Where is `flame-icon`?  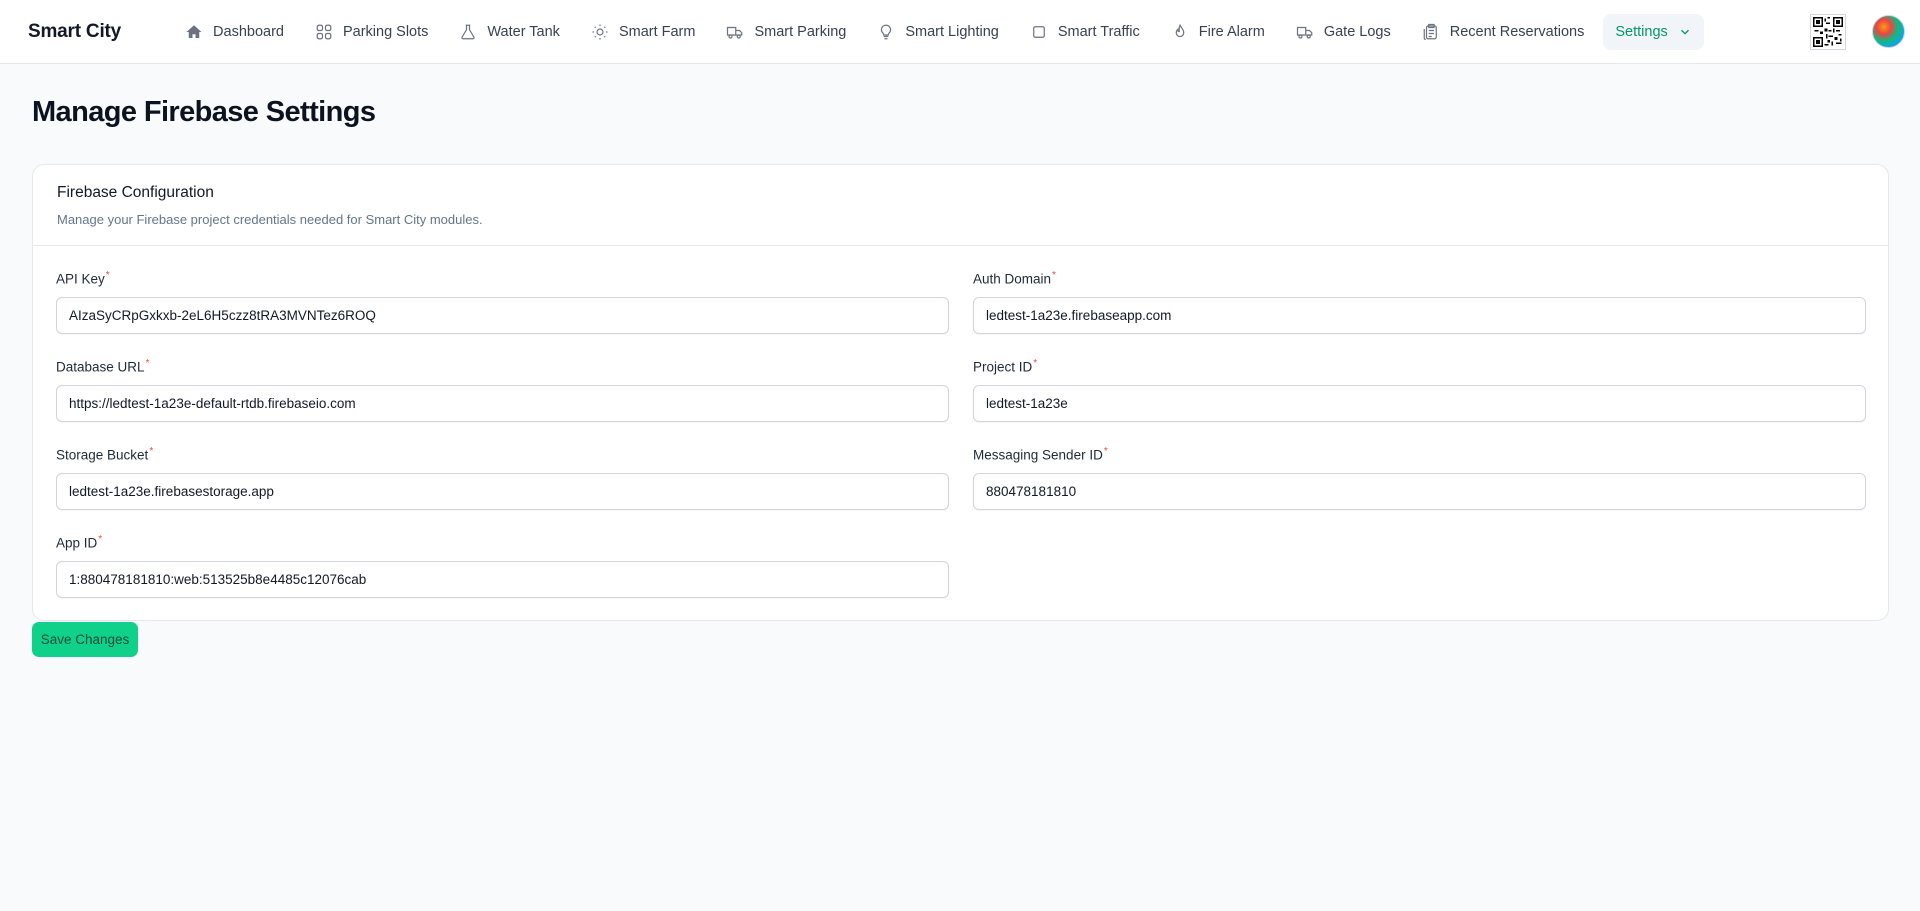 flame-icon is located at coordinates (1180, 32).